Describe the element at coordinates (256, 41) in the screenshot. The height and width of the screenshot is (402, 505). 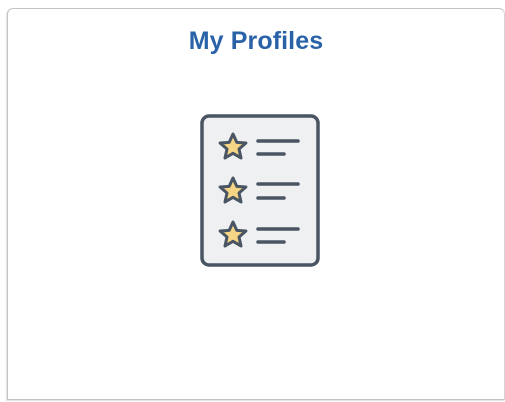
I see `tile-title: My Profiles` at that location.